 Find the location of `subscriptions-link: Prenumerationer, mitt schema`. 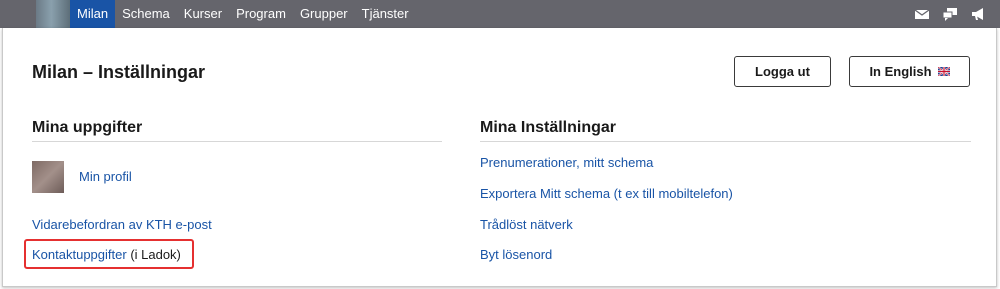

subscriptions-link: Prenumerationer, mitt schema is located at coordinates (566, 162).